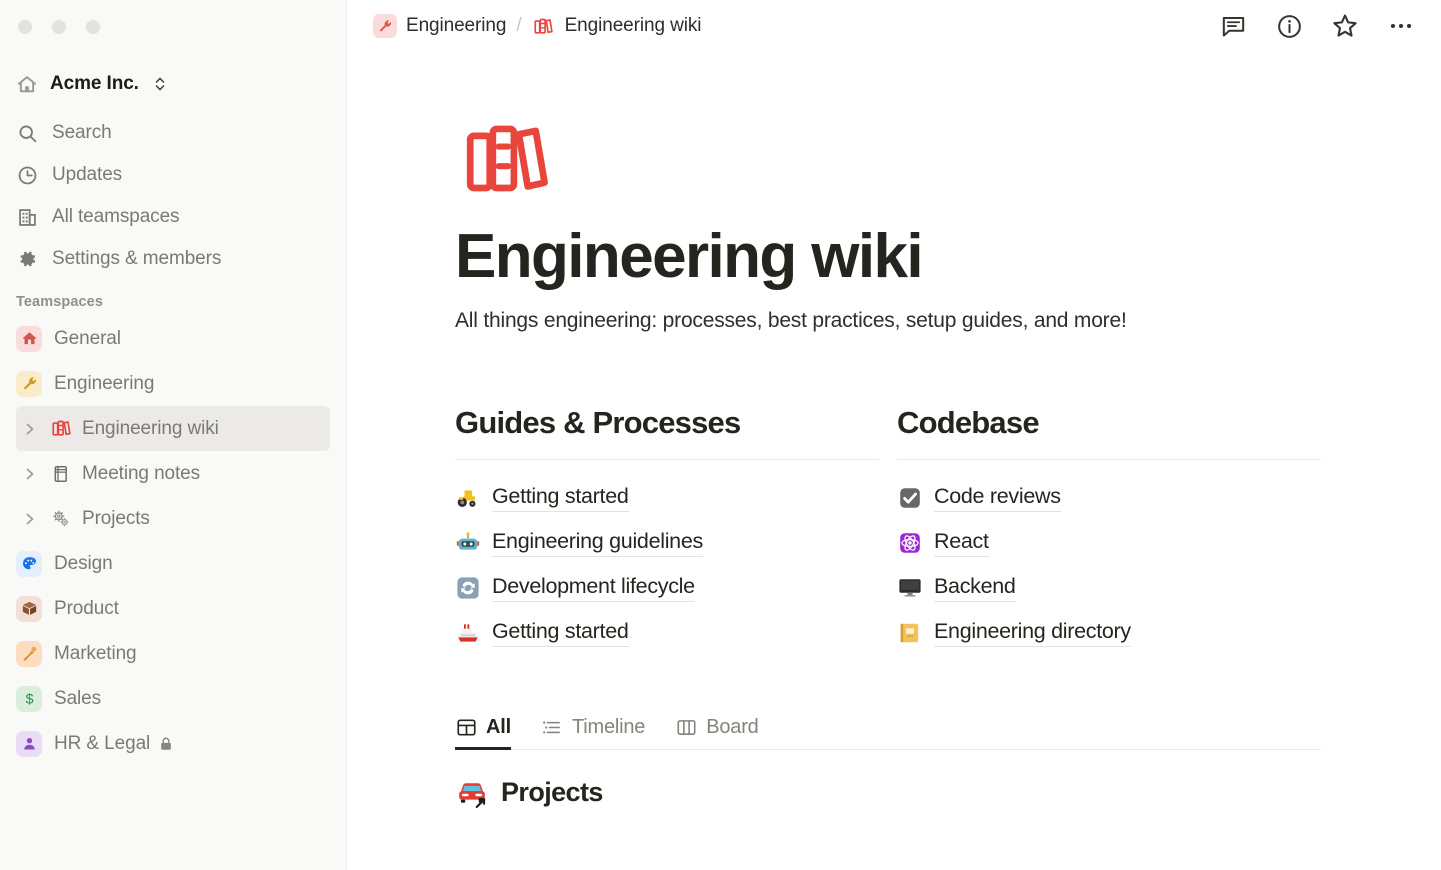  Describe the element at coordinates (78, 698) in the screenshot. I see `sidebar-item-label: Sales` at that location.